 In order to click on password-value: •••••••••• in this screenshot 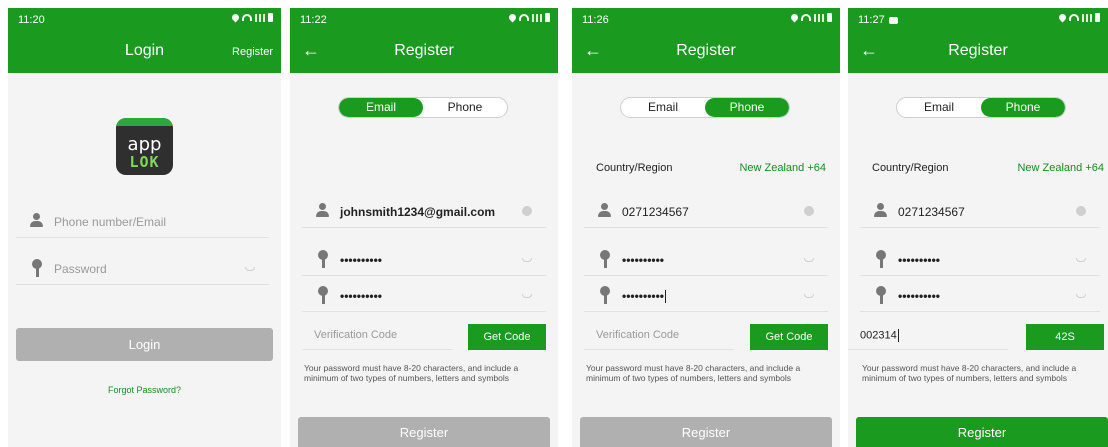, I will do `click(361, 260)`.